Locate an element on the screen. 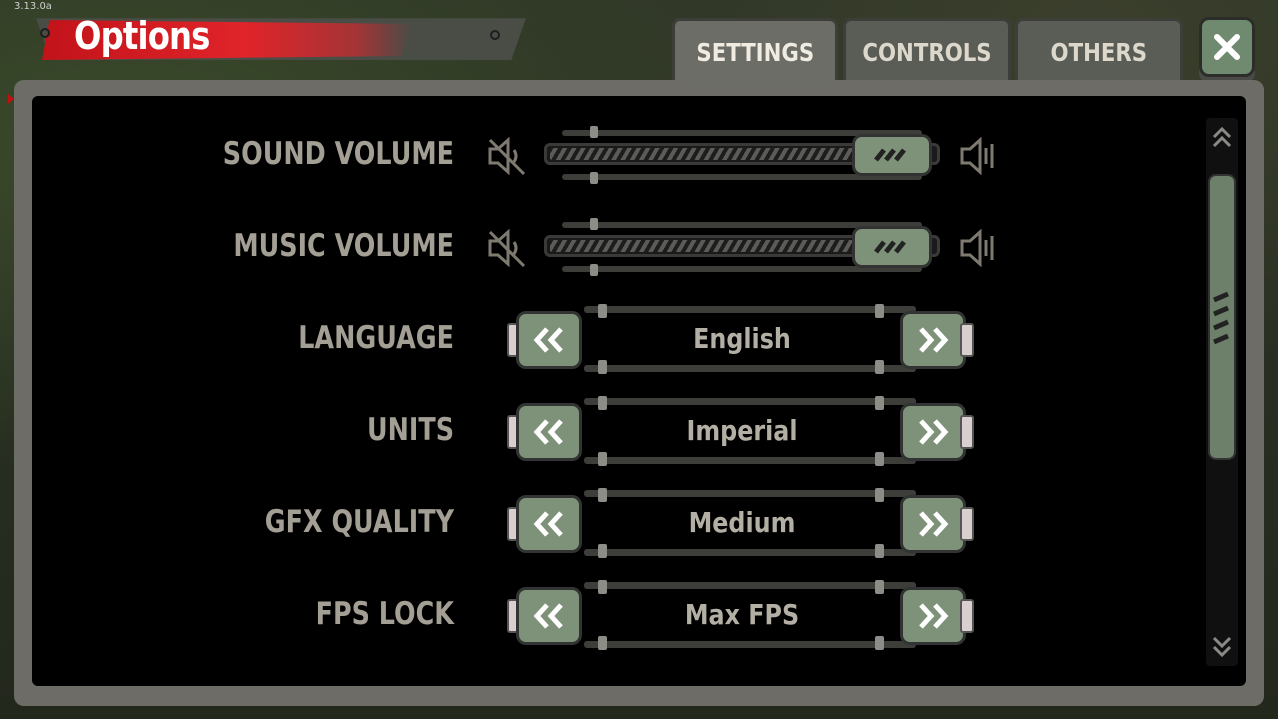 Image resolution: width=1278 pixels, height=719 pixels. music-volume-slider is located at coordinates (742, 247).